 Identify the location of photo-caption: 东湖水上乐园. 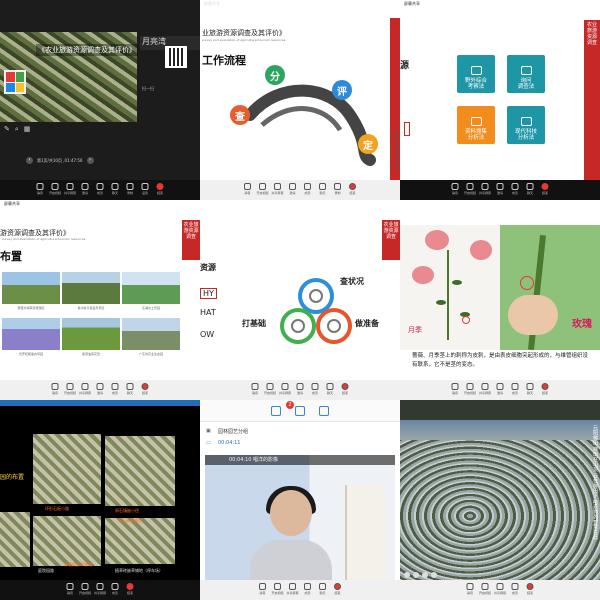
(150, 308).